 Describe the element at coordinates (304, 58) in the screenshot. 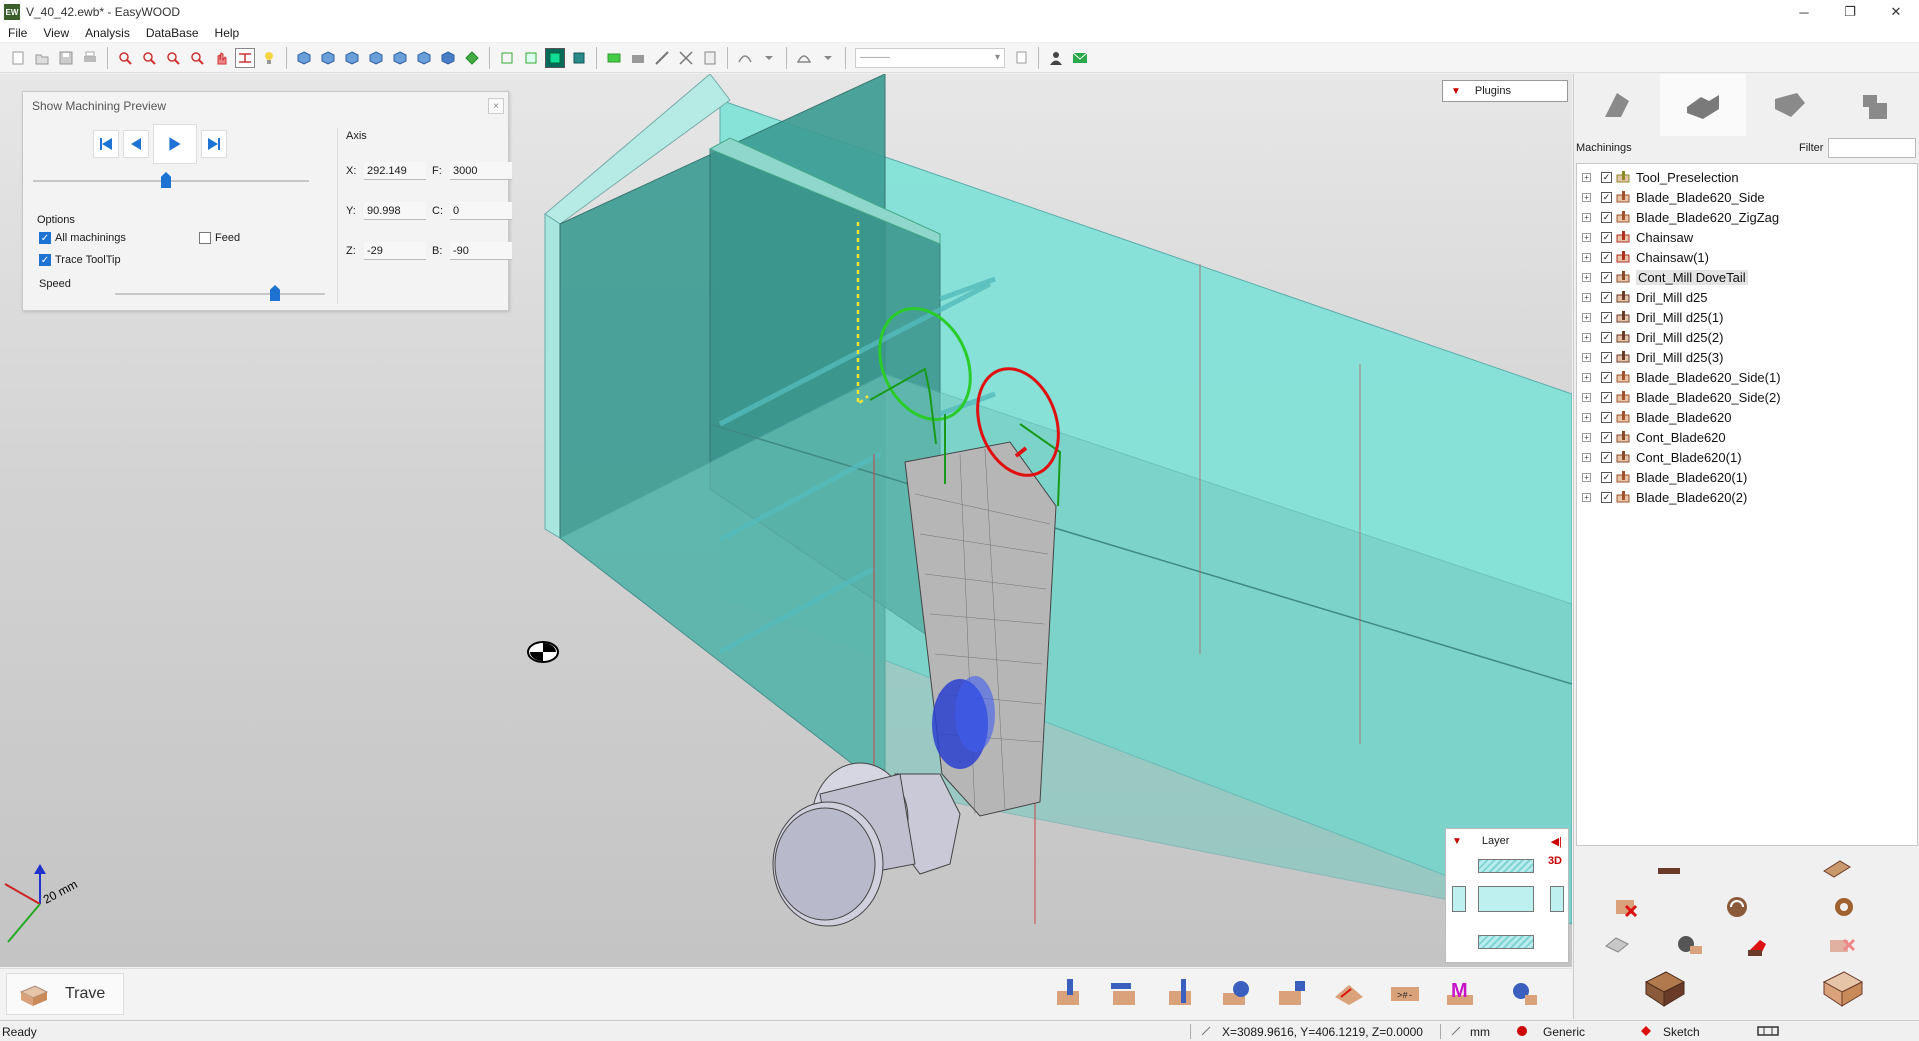

I see `view-iso-icon` at that location.